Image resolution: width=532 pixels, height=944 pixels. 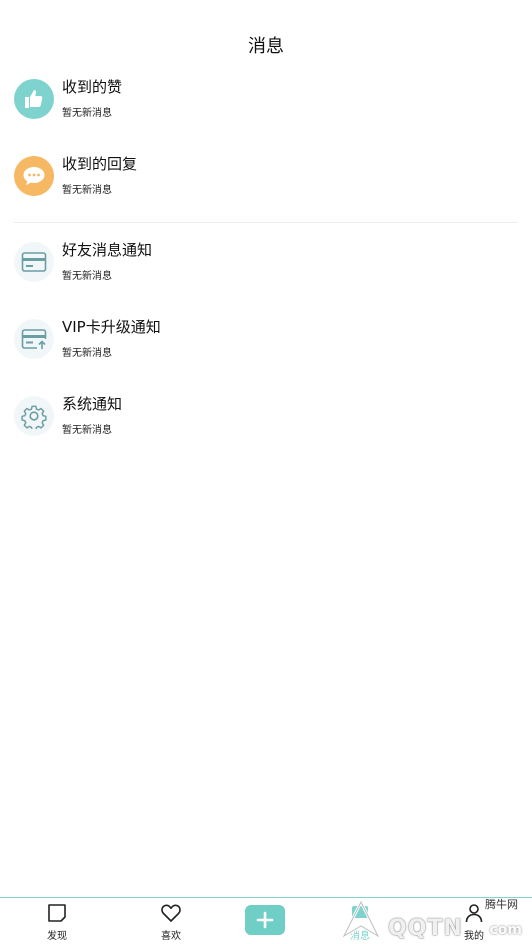 I want to click on tab-bar: 发现 喜欢 消息 我的, so click(x=266, y=920).